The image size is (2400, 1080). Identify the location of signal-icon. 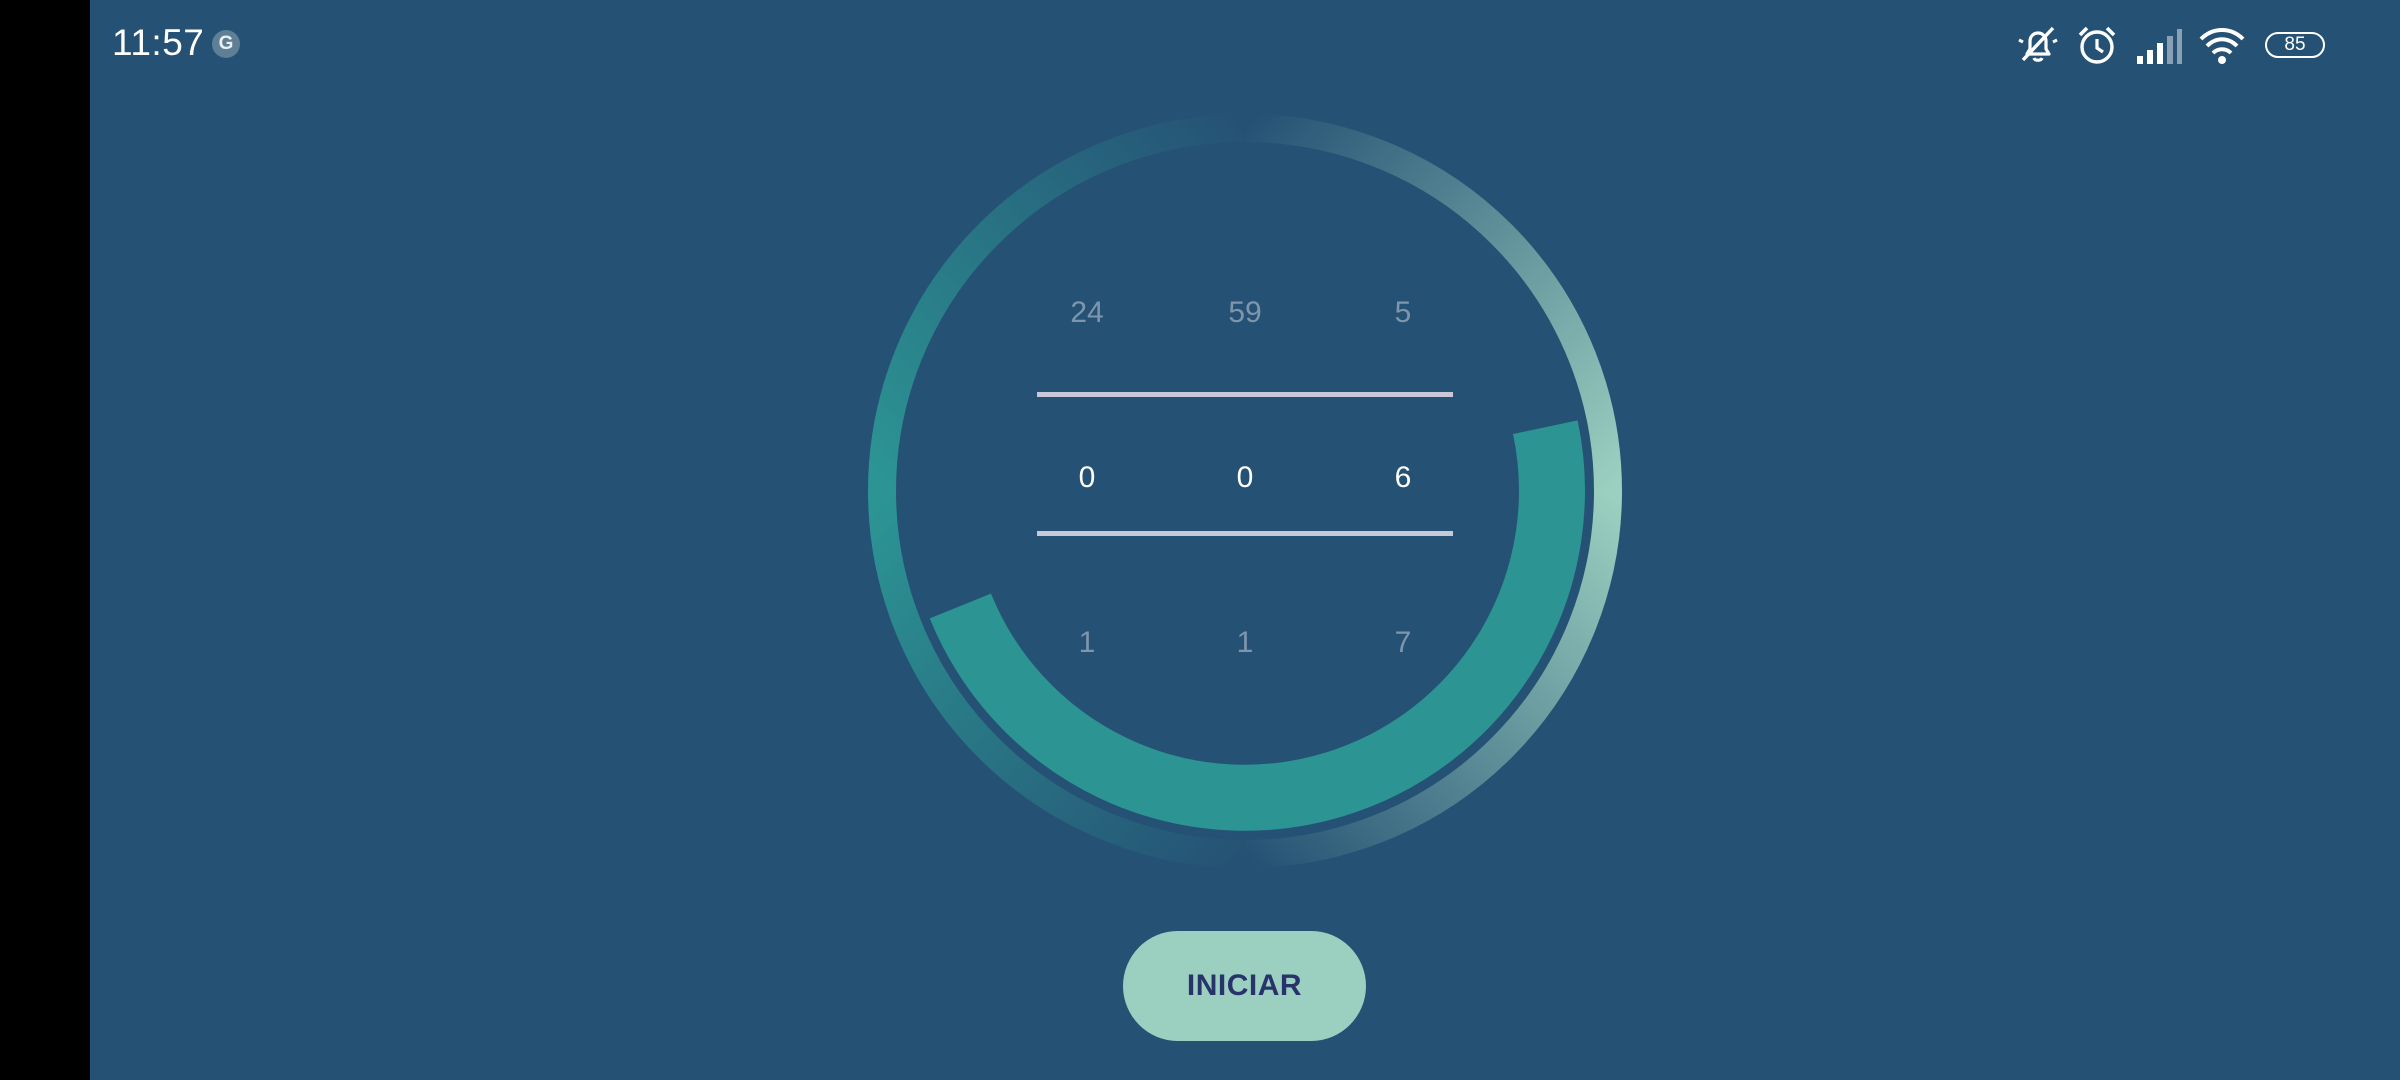
(2159, 46).